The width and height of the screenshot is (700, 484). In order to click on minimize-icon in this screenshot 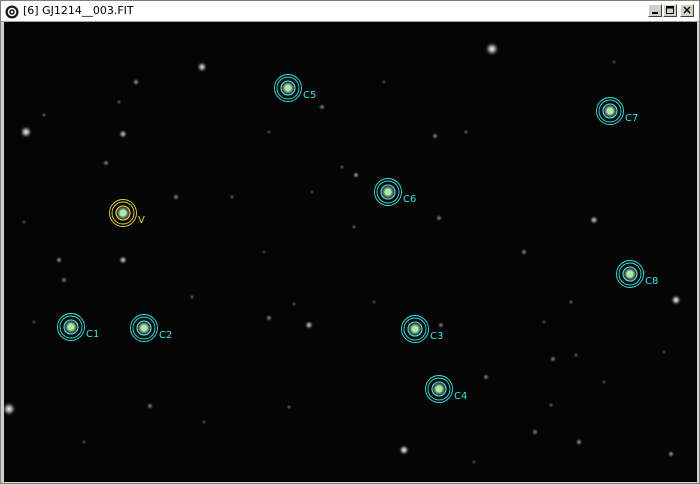, I will do `click(655, 13)`.